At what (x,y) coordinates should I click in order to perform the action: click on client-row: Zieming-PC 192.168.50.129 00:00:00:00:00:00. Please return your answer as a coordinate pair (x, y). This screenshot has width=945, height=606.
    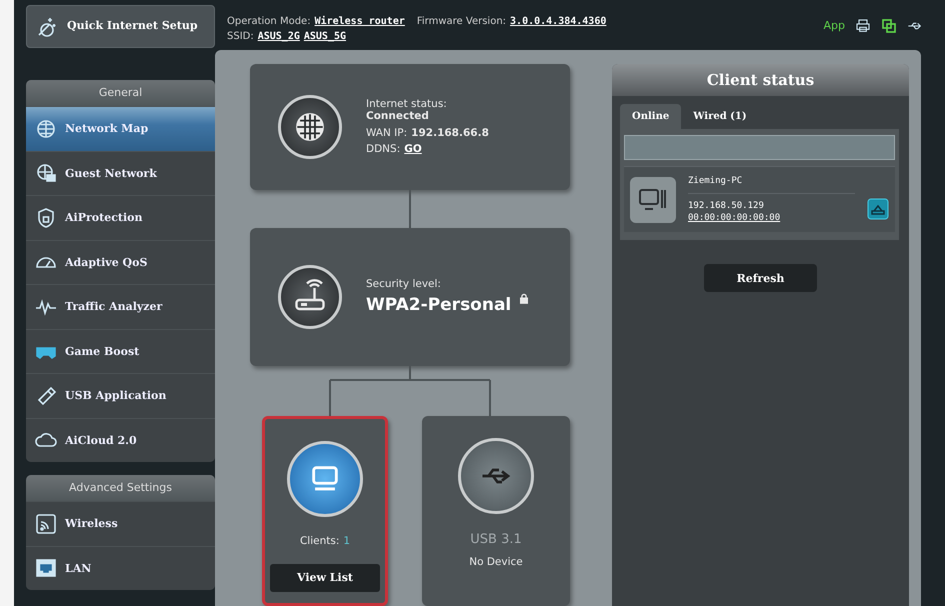
    Looking at the image, I should click on (759, 199).